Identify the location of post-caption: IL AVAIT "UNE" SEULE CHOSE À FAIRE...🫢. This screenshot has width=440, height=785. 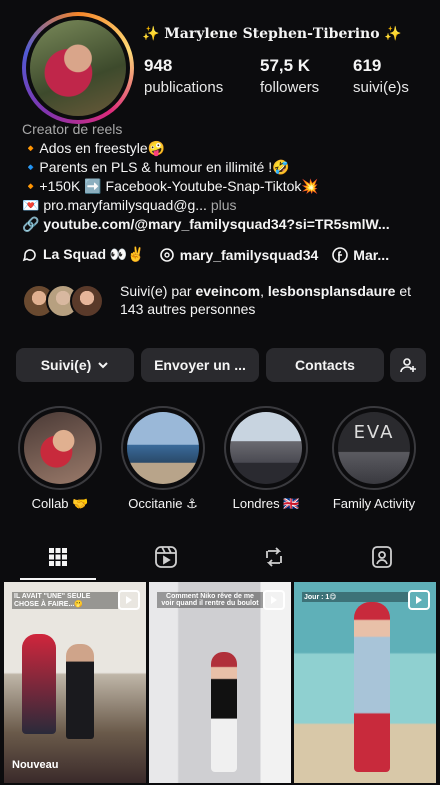
(65, 600).